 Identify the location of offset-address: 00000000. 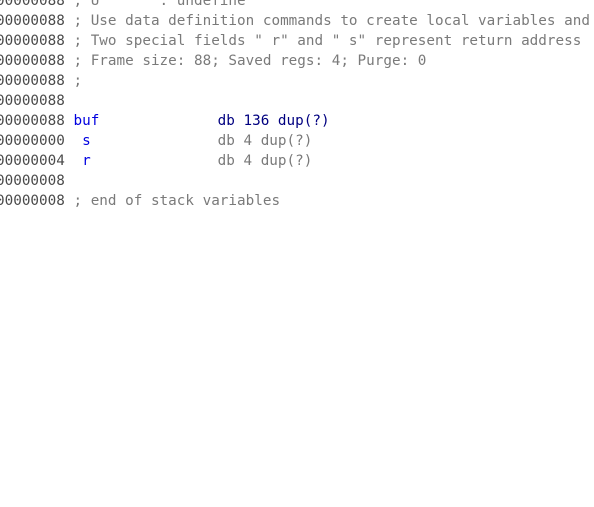
(32, 141).